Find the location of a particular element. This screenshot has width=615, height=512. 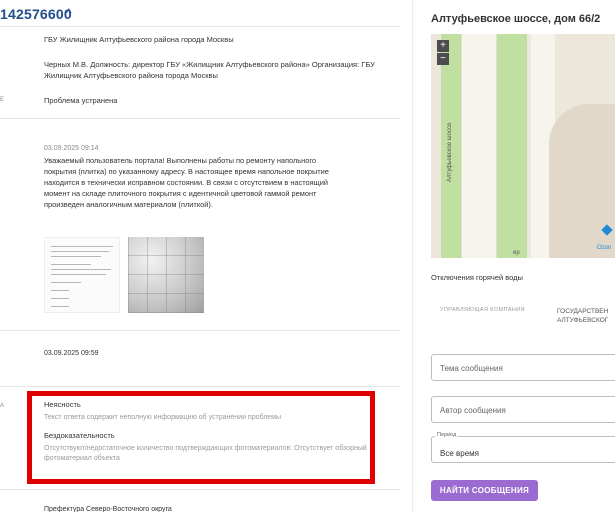

status-label: Е is located at coordinates (2, 100).